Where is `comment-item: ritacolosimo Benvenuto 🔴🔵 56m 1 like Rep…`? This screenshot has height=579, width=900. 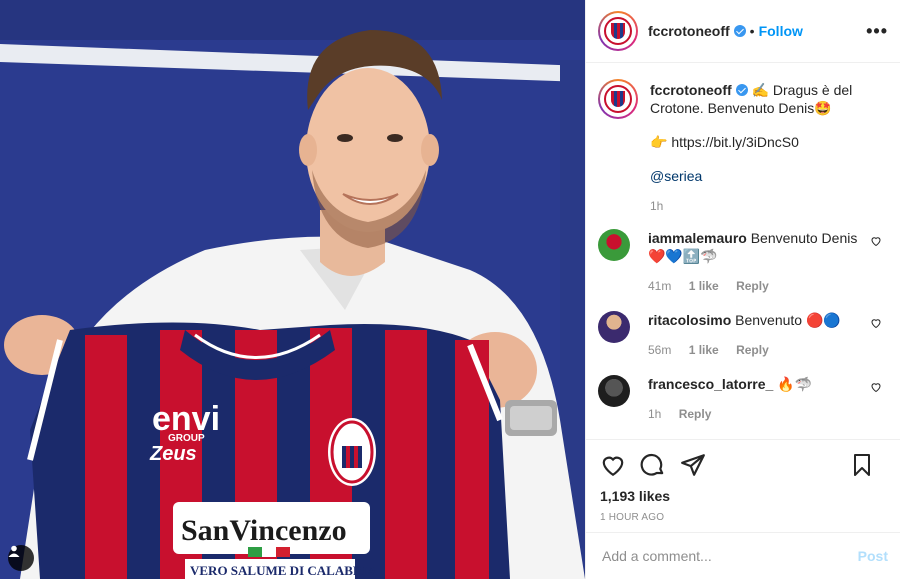 comment-item: ritacolosimo Benvenuto 🔴🔵 56m 1 like Rep… is located at coordinates (743, 335).